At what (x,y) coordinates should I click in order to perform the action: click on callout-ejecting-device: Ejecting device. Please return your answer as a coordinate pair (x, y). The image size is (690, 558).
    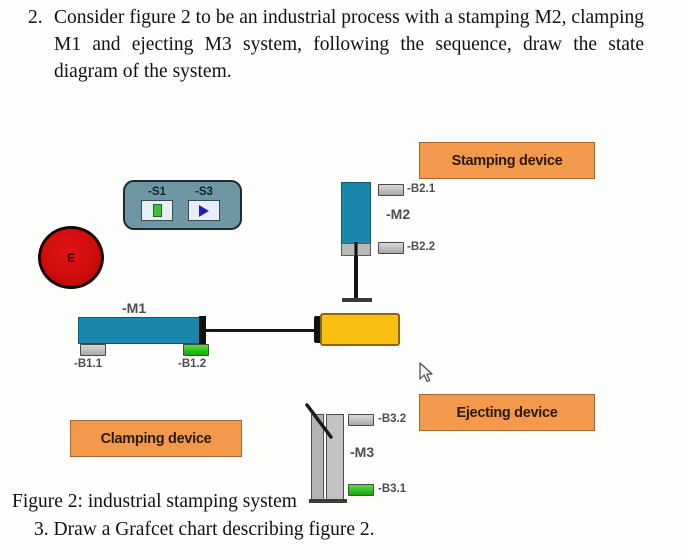
    Looking at the image, I should click on (507, 412).